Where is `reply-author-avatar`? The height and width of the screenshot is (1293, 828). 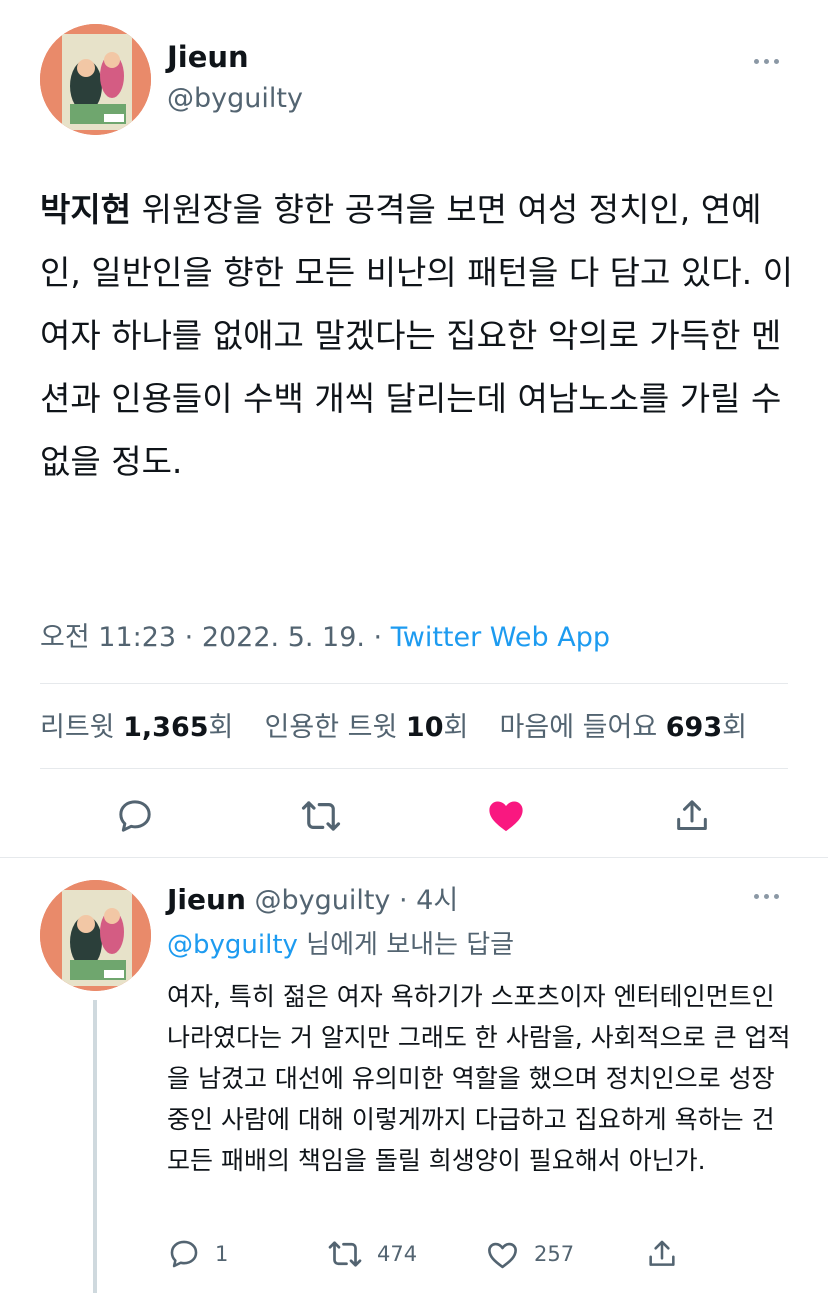
reply-author-avatar is located at coordinates (95, 935).